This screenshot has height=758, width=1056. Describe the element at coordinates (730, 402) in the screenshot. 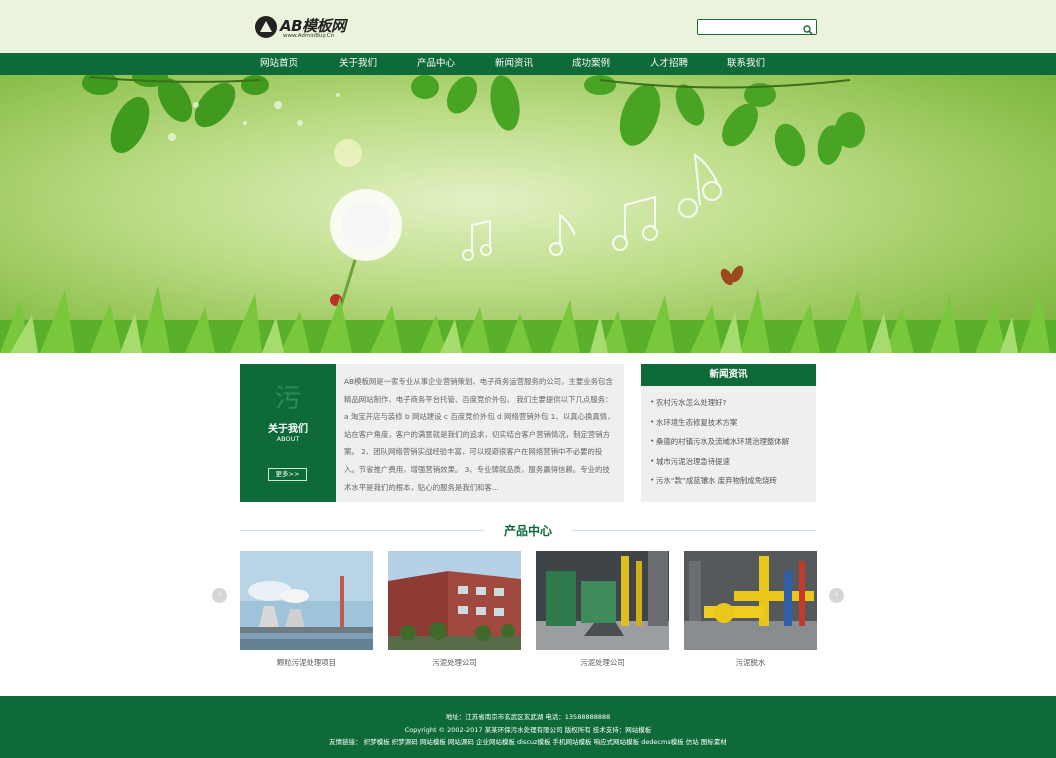

I see `news-item: 农村污水怎么处理好?` at that location.